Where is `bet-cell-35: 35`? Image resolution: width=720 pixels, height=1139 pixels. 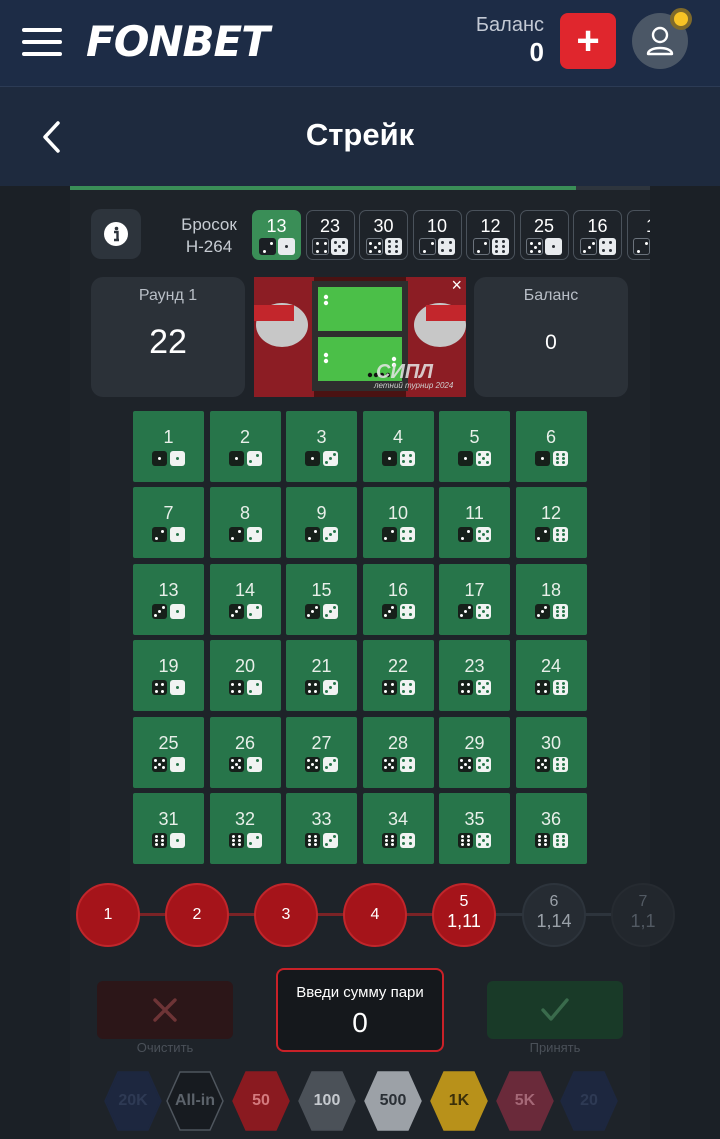 bet-cell-35: 35 is located at coordinates (474, 828).